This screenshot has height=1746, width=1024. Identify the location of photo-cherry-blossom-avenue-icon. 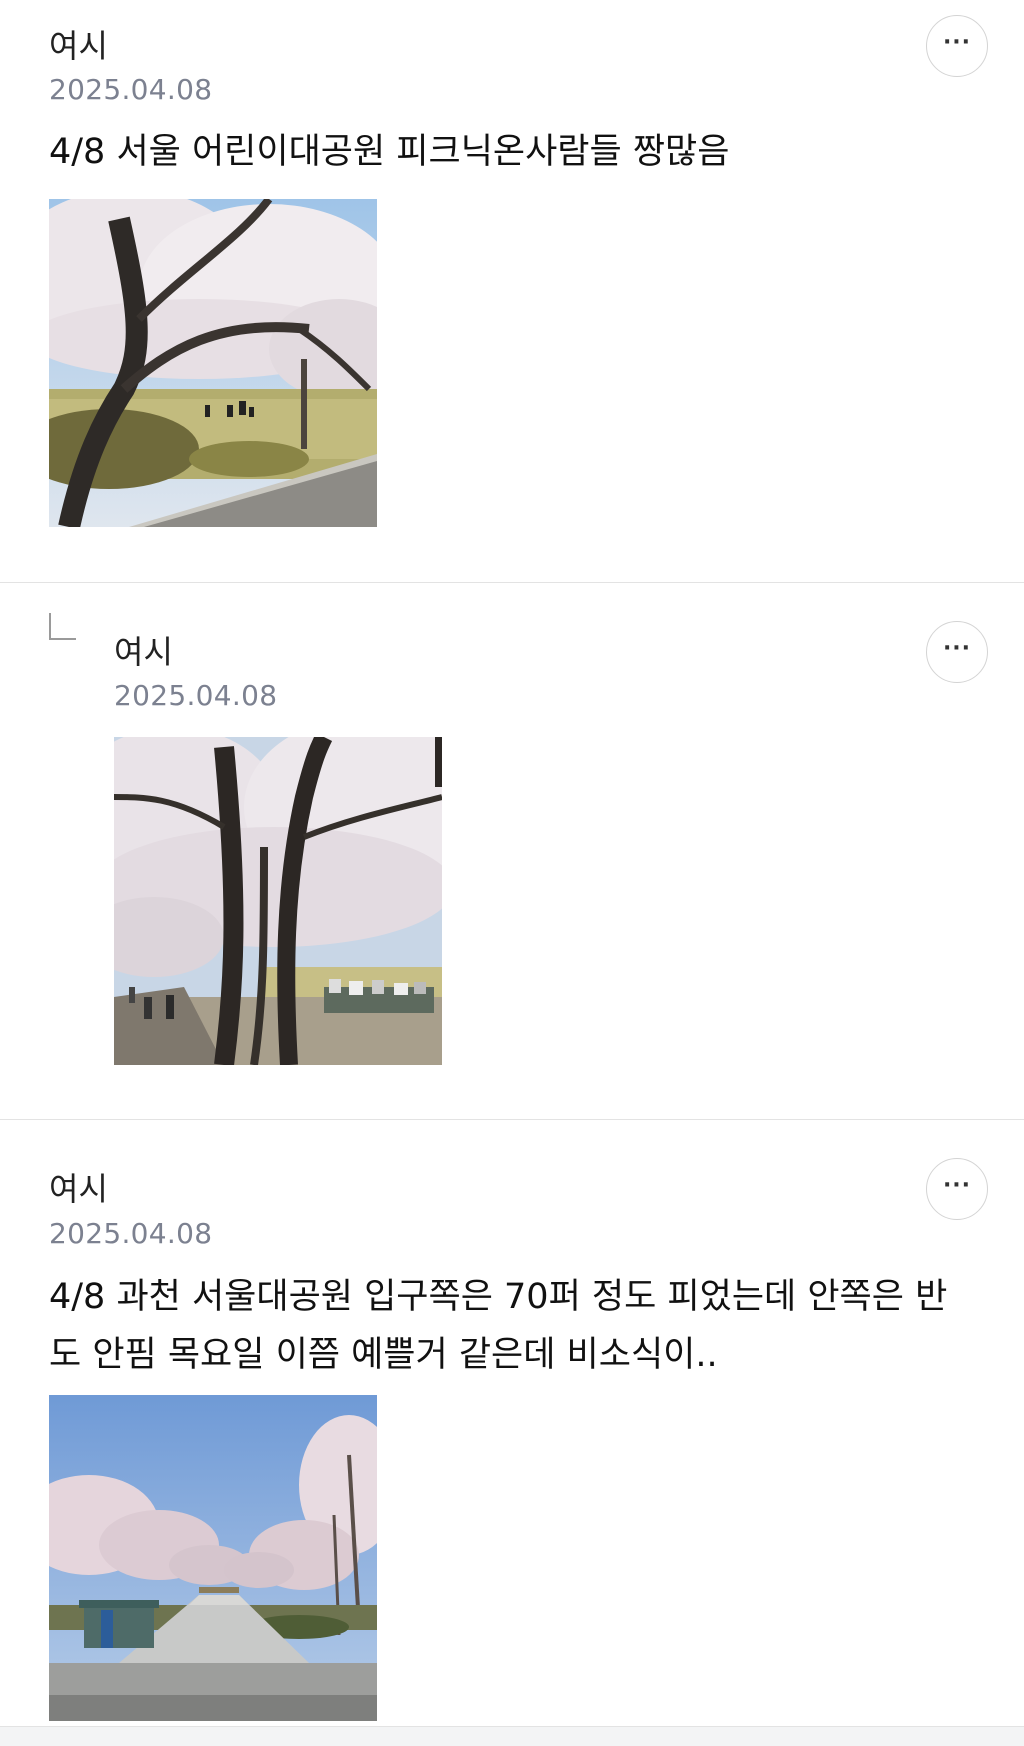
(213, 1558).